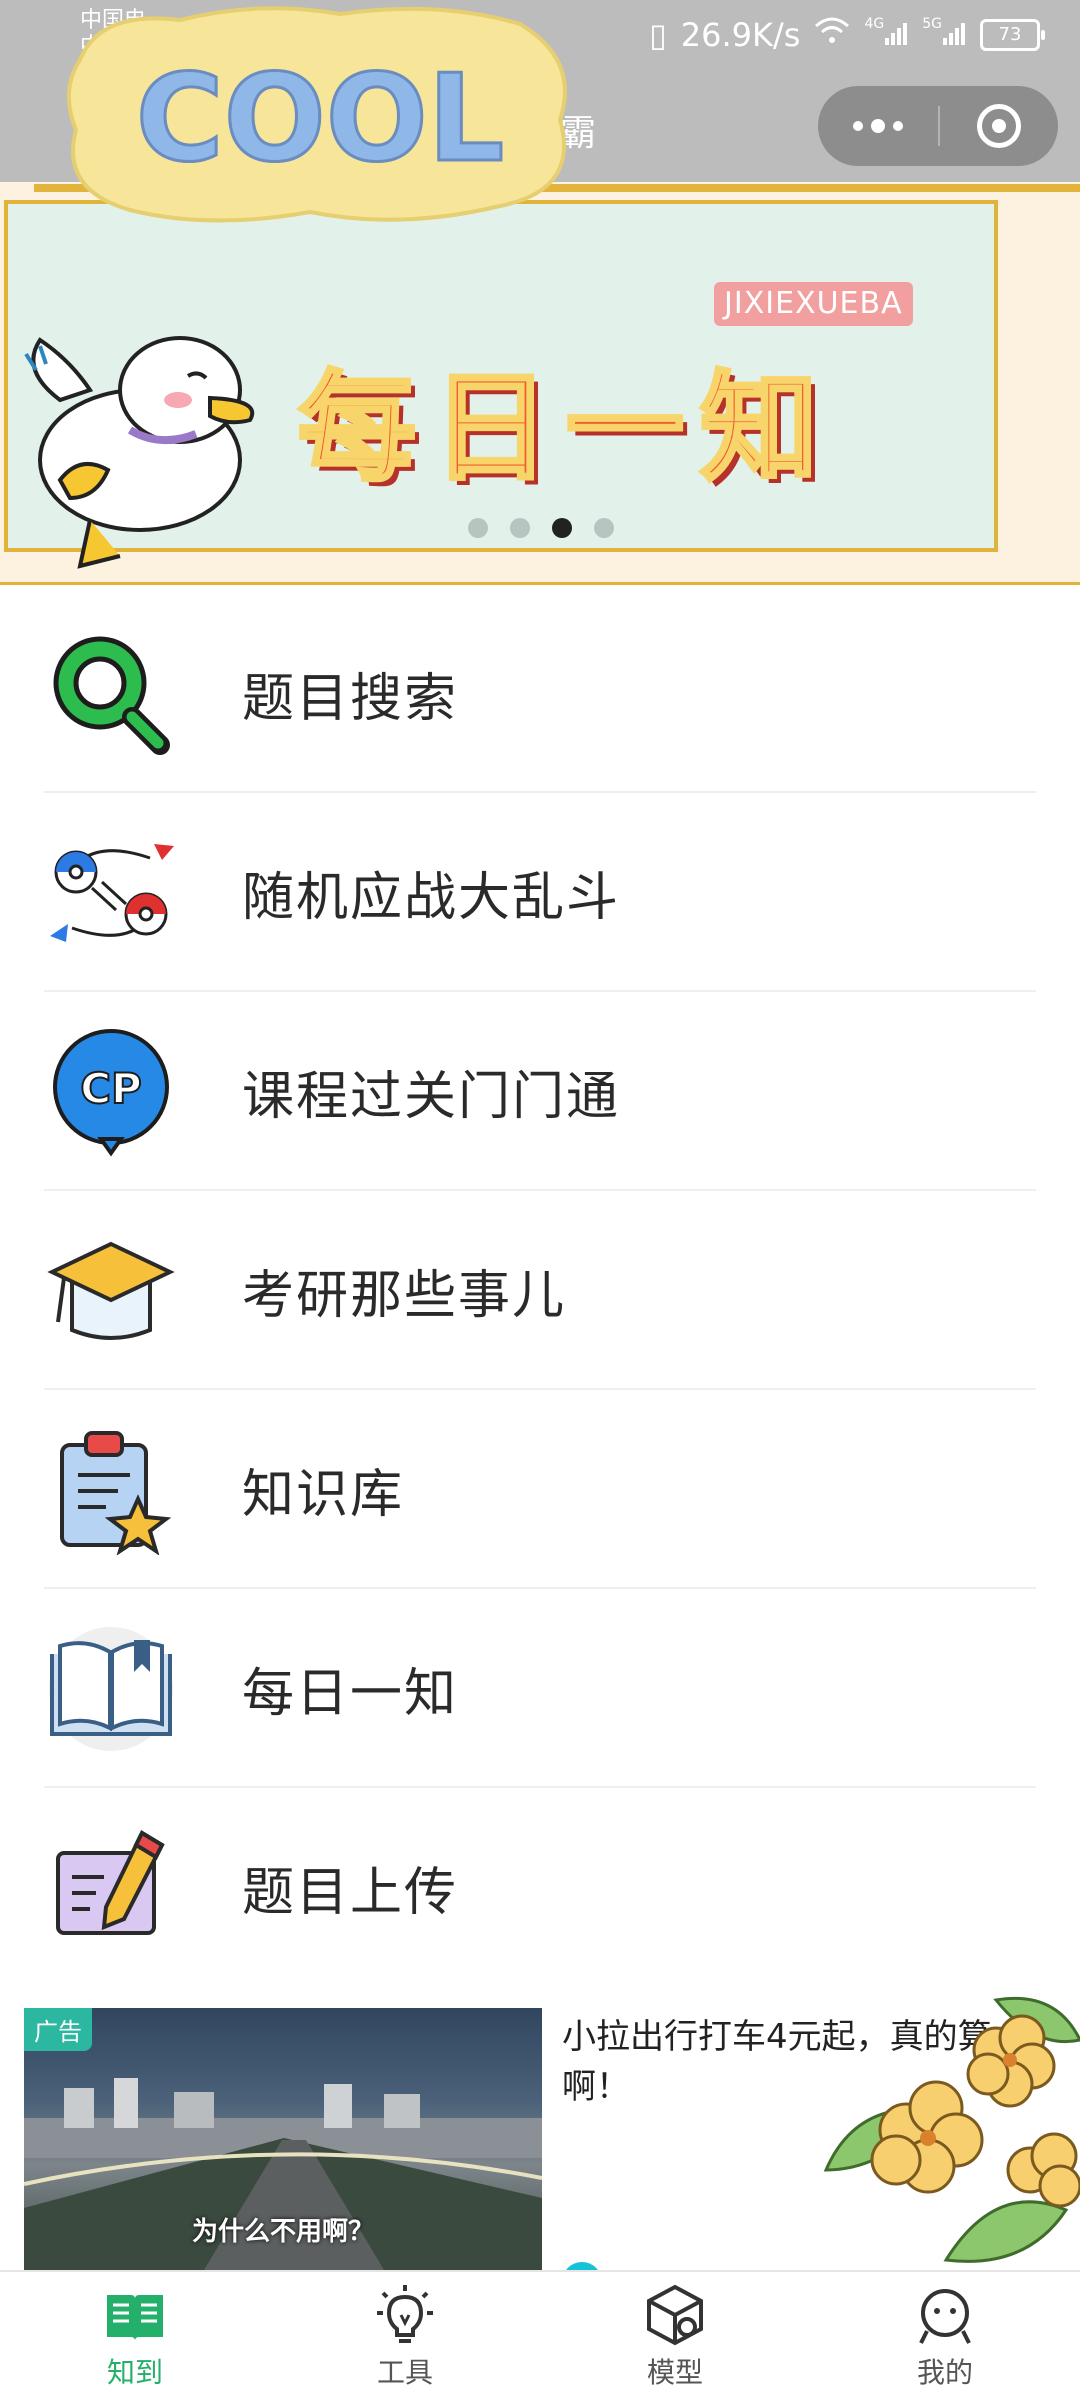 This screenshot has height=2402, width=1080. I want to click on menu-item-daily-knowledge: 每日一知, so click(540, 1688).